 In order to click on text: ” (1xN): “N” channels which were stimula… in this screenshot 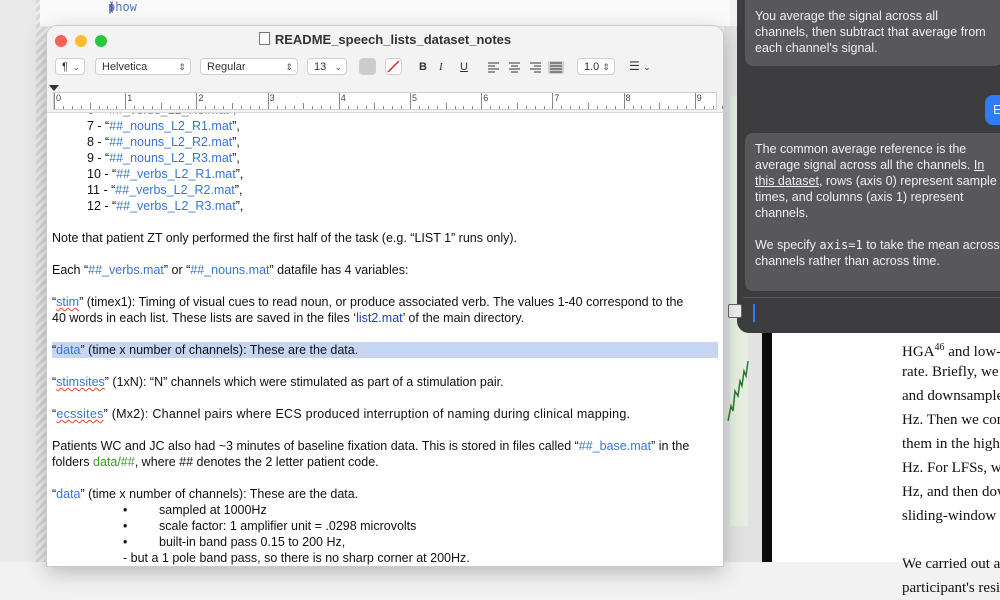, I will do `click(304, 382)`.